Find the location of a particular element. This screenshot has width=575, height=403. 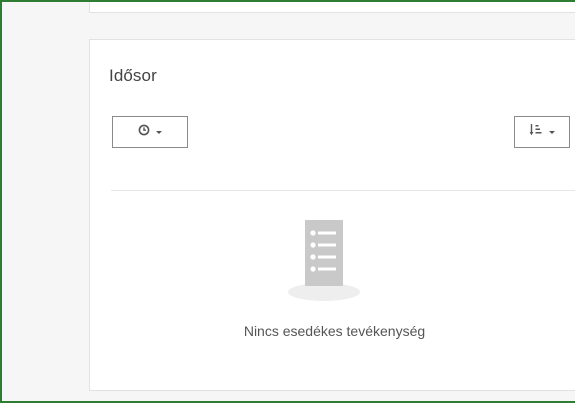

list-document-icon is located at coordinates (324, 260).